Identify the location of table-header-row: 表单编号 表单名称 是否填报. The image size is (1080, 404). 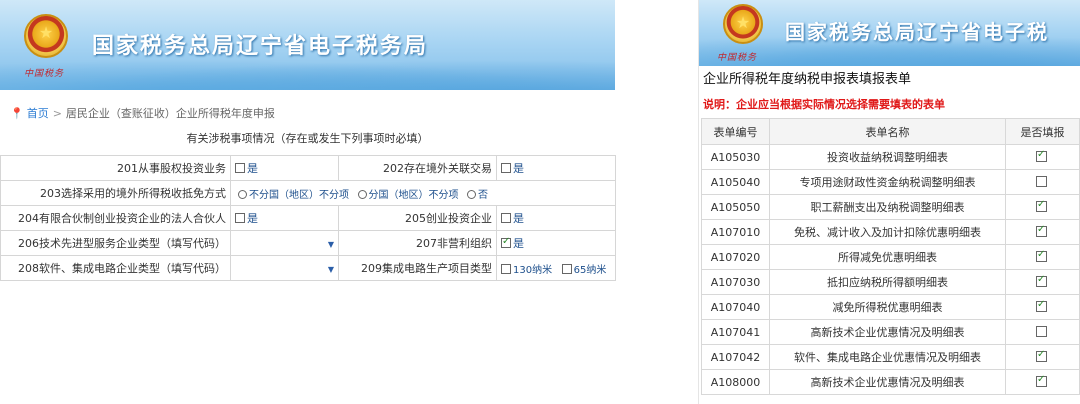
(890, 131).